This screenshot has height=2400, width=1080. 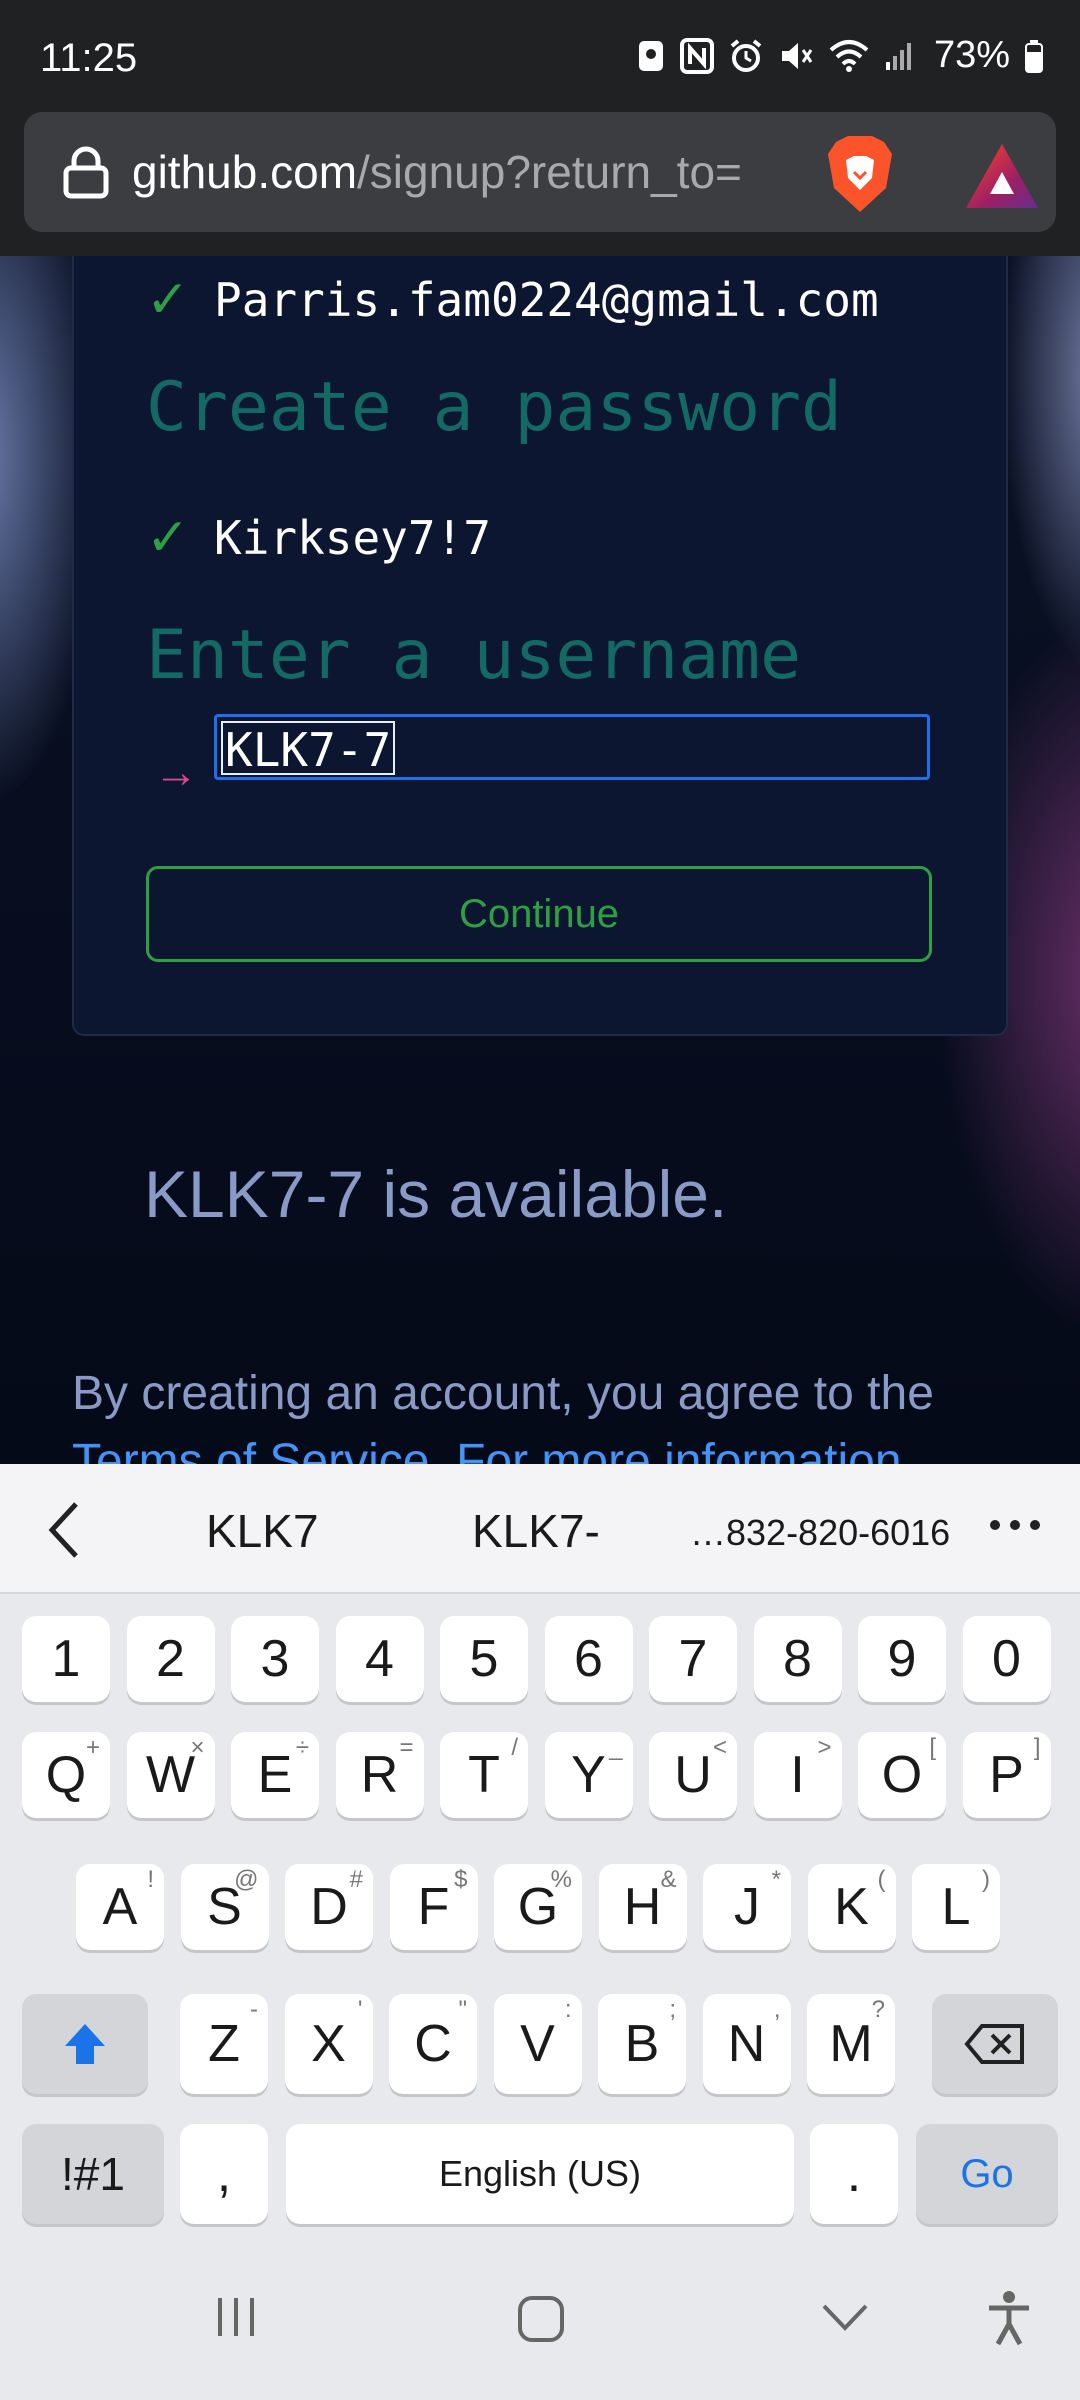 I want to click on key-label: M, so click(x=851, y=2044).